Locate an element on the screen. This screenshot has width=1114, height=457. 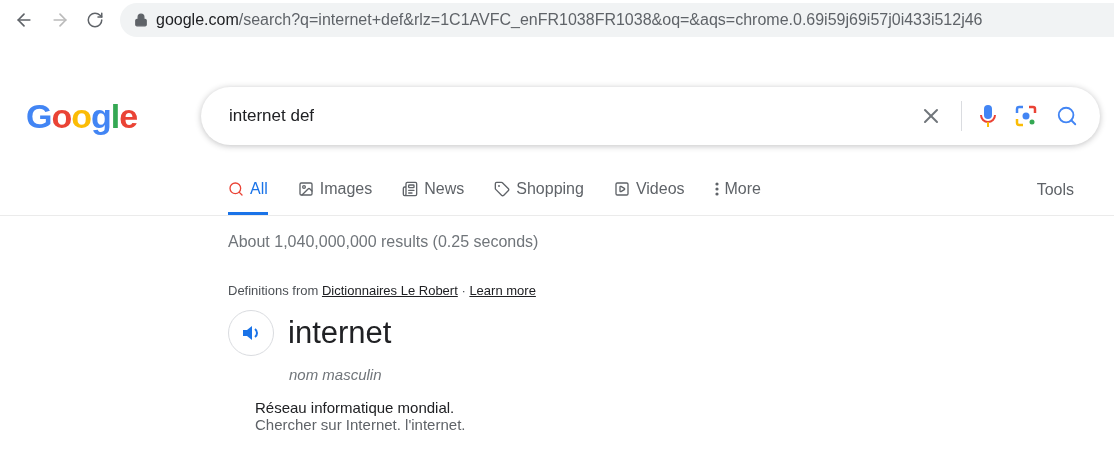
definition-word: internet is located at coordinates (340, 333).